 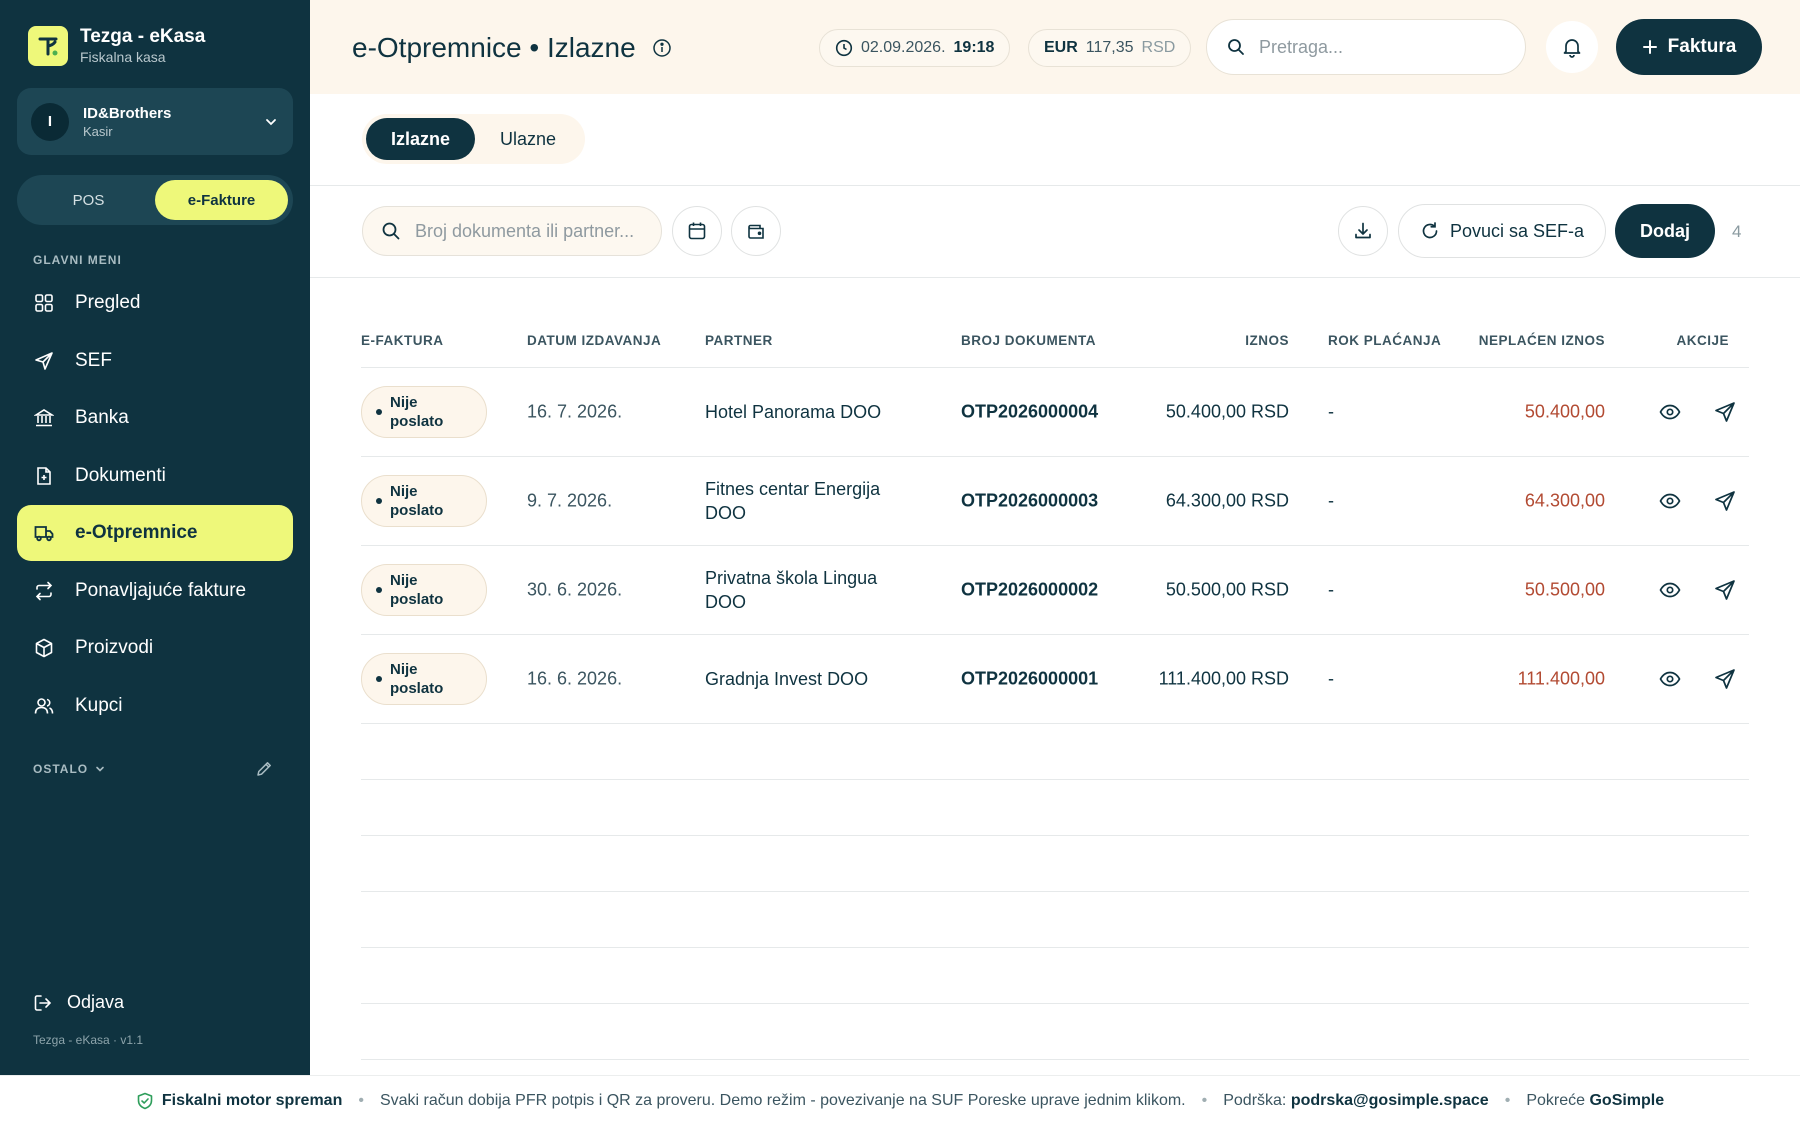 What do you see at coordinates (1542, 340) in the screenshot?
I see `column-header-unpaid: NEPLAĆEN IZNOS` at bounding box center [1542, 340].